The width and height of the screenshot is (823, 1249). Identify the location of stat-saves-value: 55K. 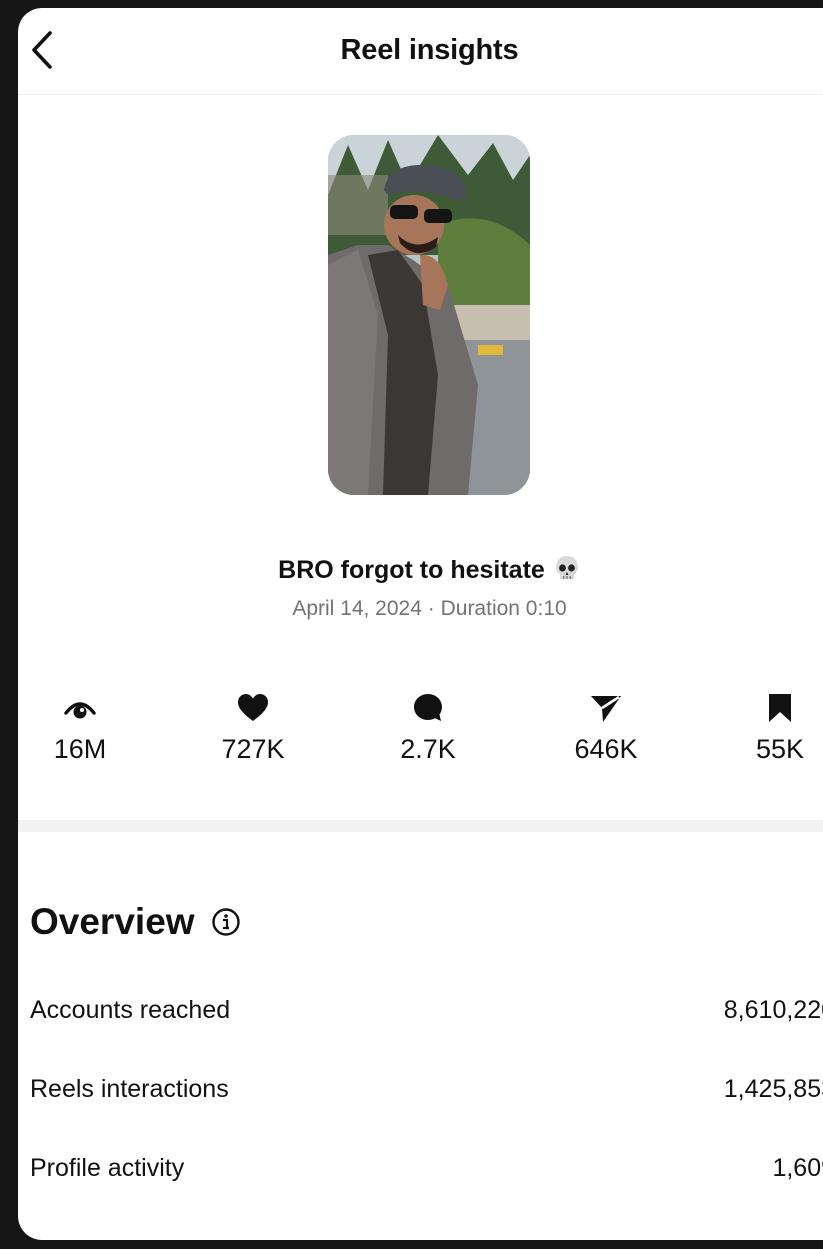
(780, 749).